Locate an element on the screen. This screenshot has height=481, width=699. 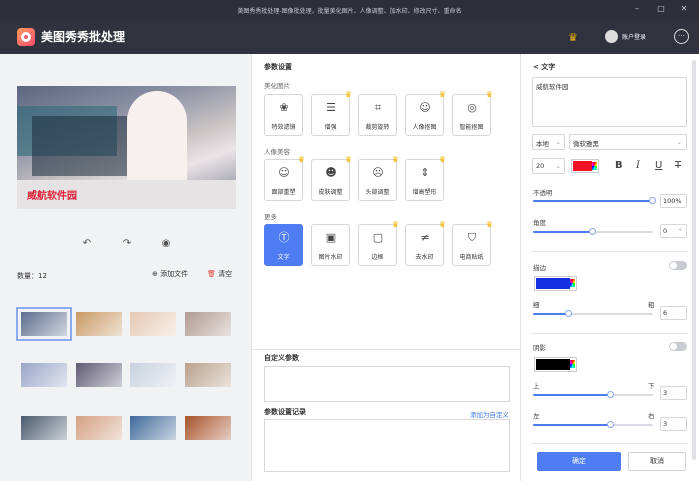
preview-eye-icon: ◉ is located at coordinates (166, 245).